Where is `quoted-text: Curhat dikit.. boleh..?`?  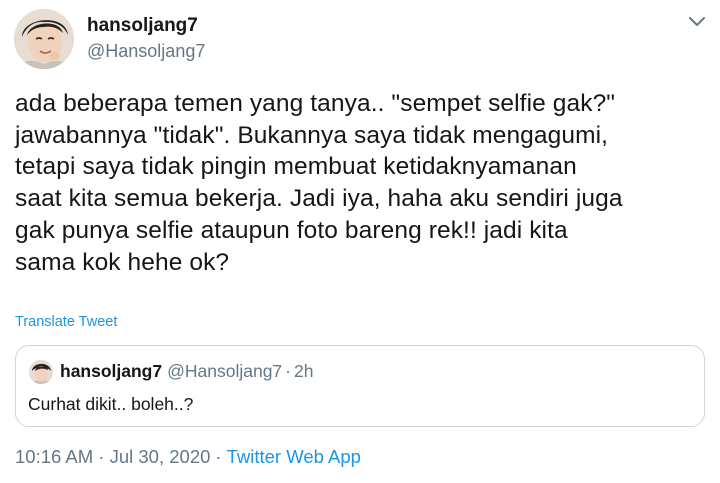 quoted-text: Curhat dikit.. boleh..? is located at coordinates (111, 404).